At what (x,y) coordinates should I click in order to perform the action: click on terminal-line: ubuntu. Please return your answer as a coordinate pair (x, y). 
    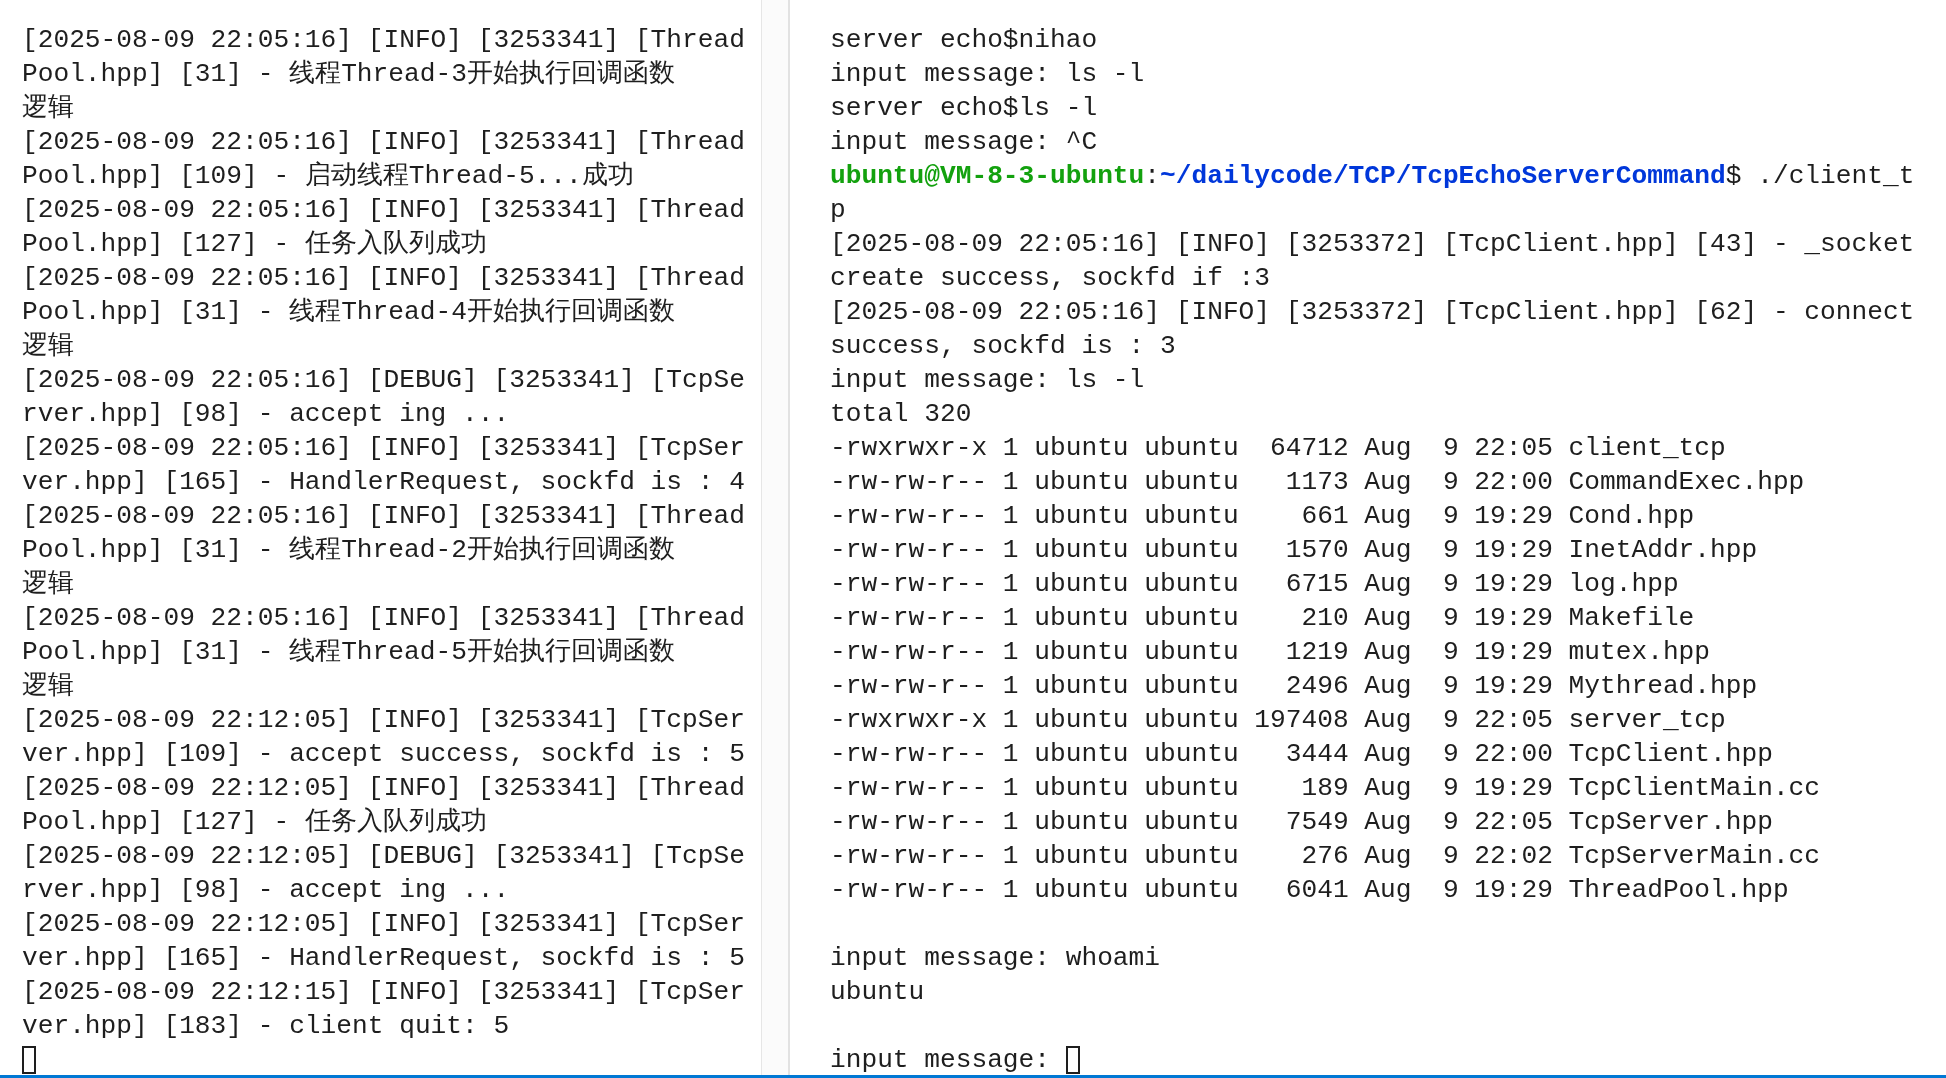
    Looking at the image, I should click on (878, 992).